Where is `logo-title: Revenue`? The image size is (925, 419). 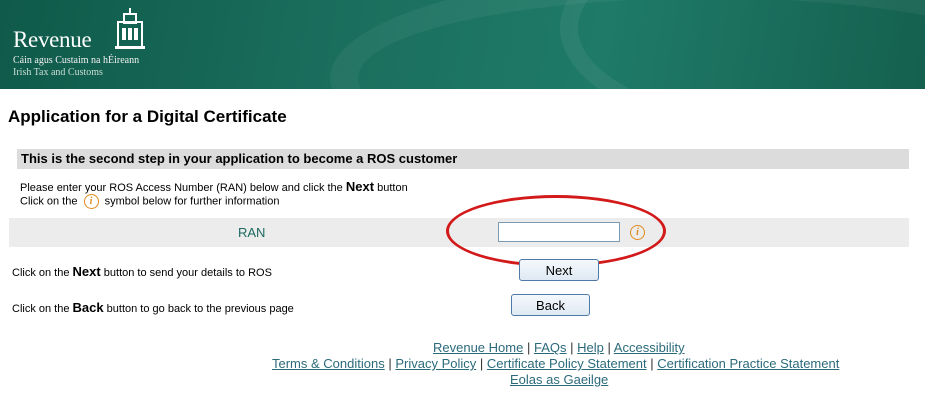
logo-title: Revenue is located at coordinates (52, 40).